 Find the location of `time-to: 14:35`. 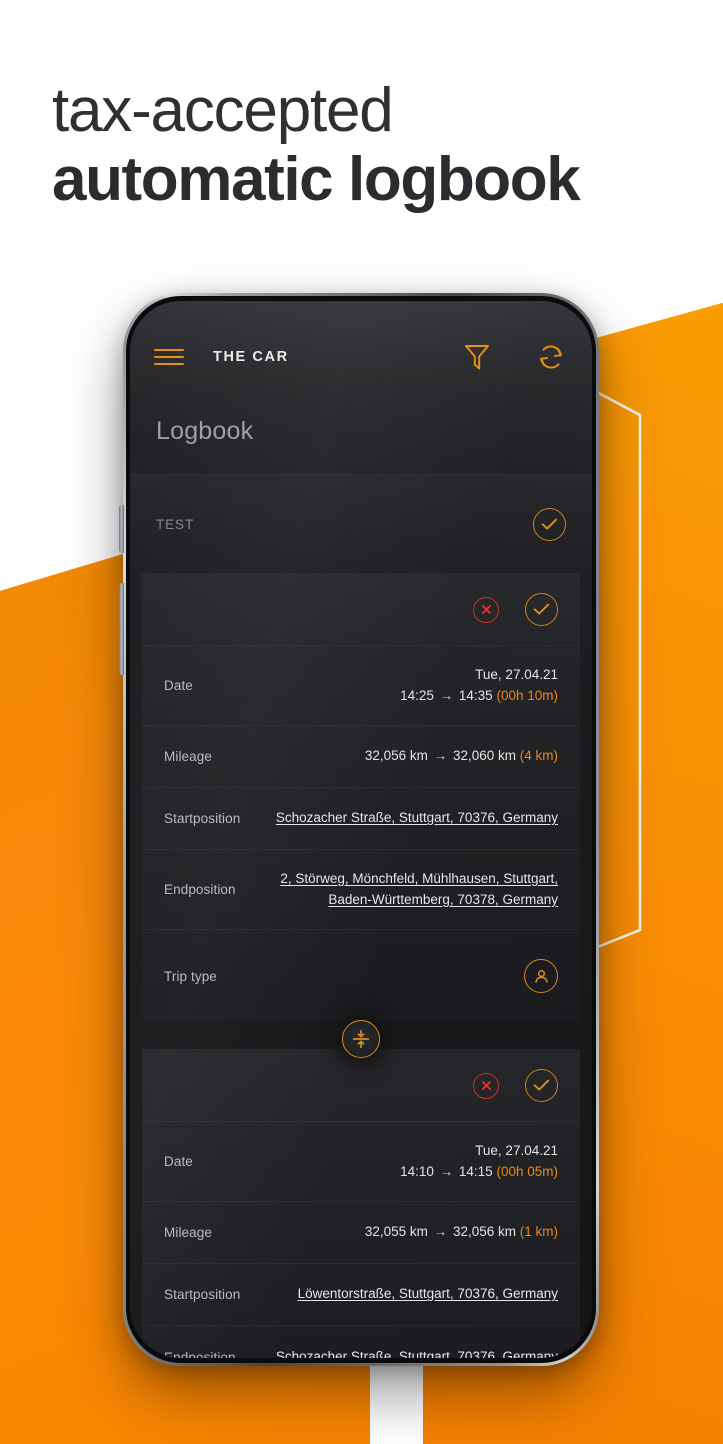

time-to: 14:35 is located at coordinates (475, 695).